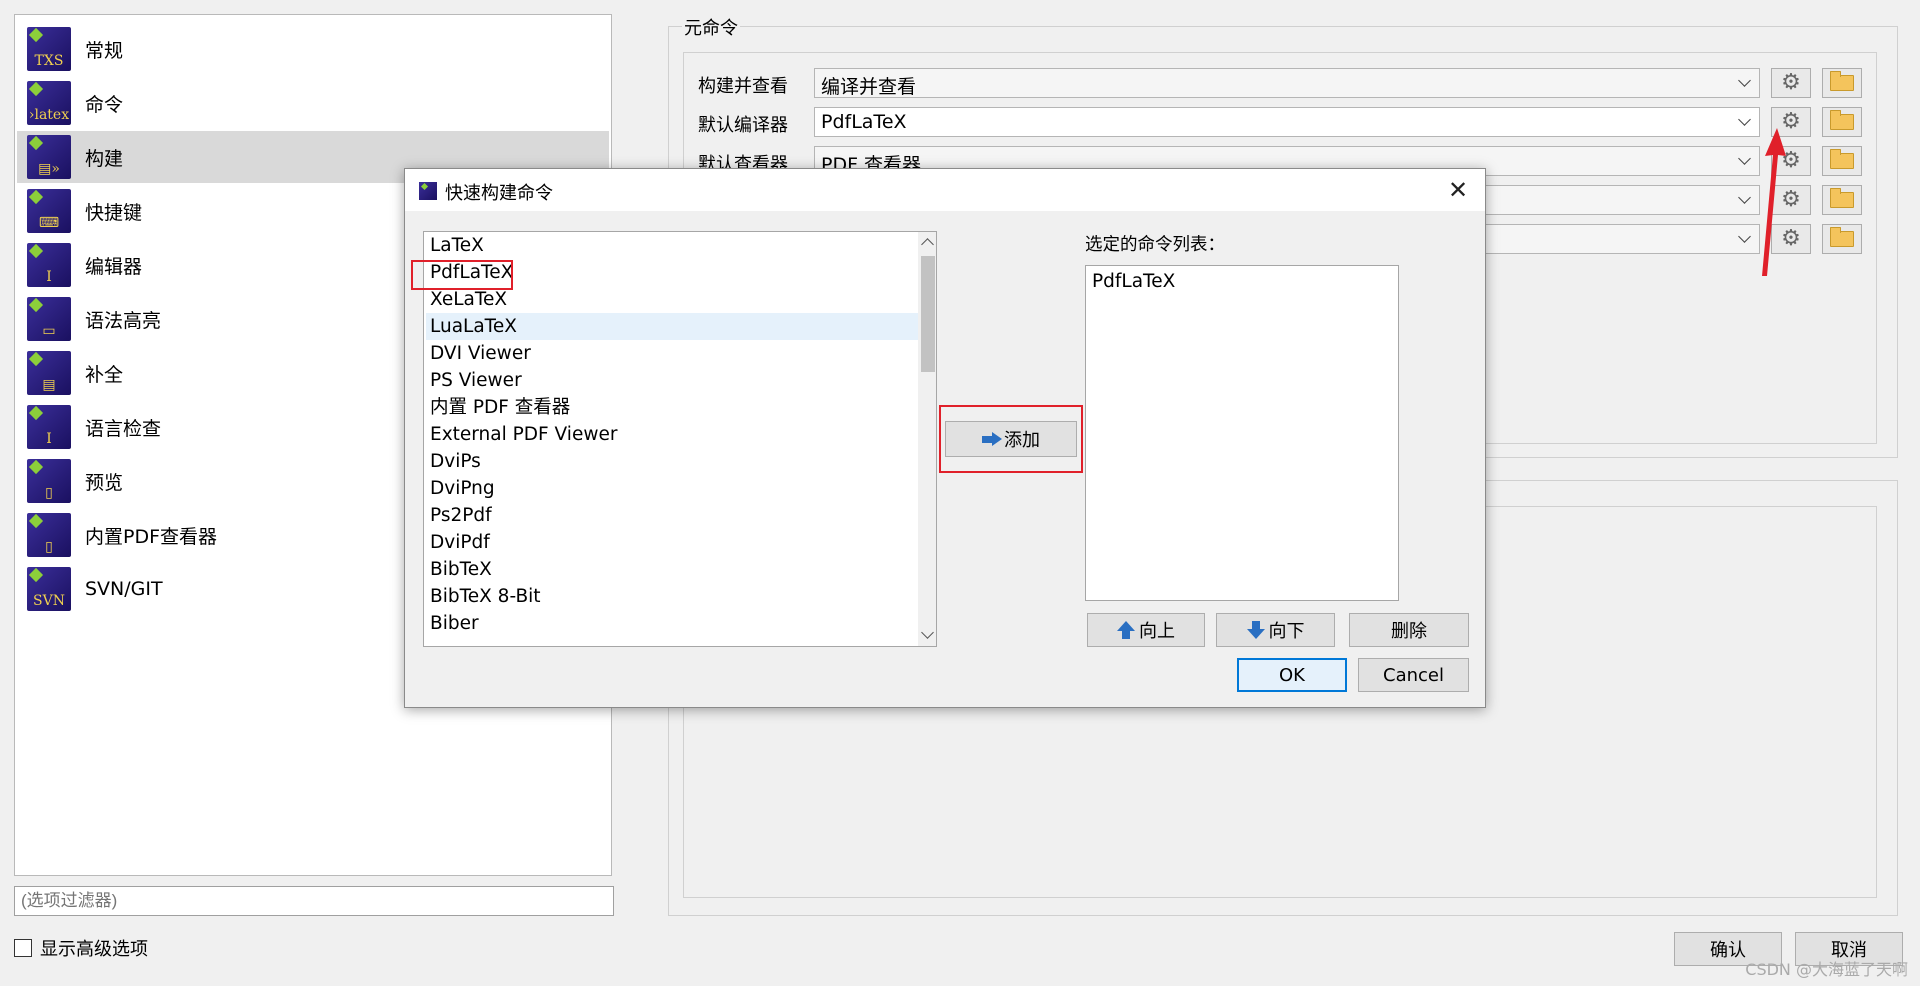 This screenshot has width=1920, height=986. What do you see at coordinates (673, 434) in the screenshot?
I see `command-item-external-pdf-viewer: External PDF Viewer` at bounding box center [673, 434].